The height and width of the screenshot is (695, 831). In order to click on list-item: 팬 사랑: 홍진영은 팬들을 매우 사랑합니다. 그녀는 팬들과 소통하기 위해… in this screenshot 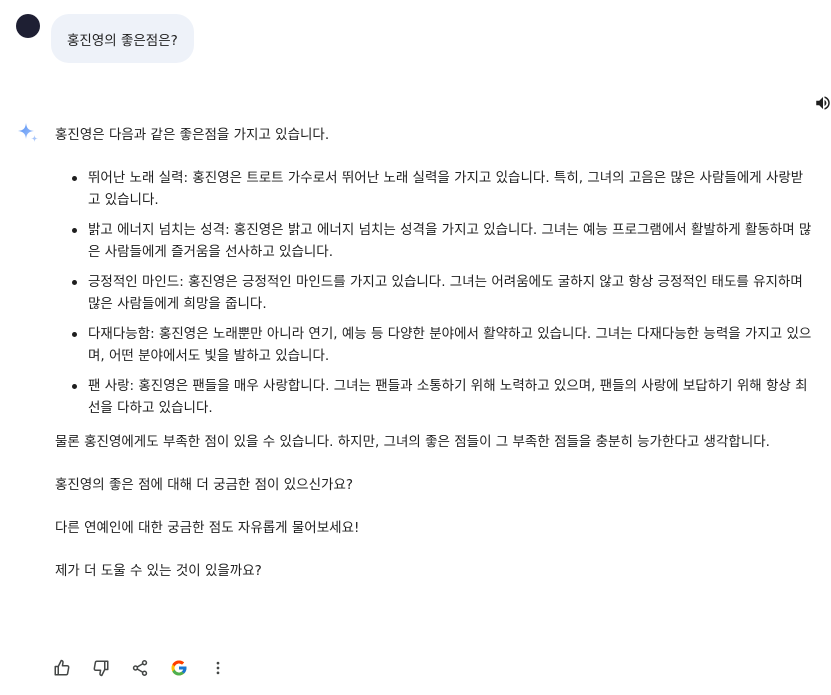, I will do `click(443, 397)`.